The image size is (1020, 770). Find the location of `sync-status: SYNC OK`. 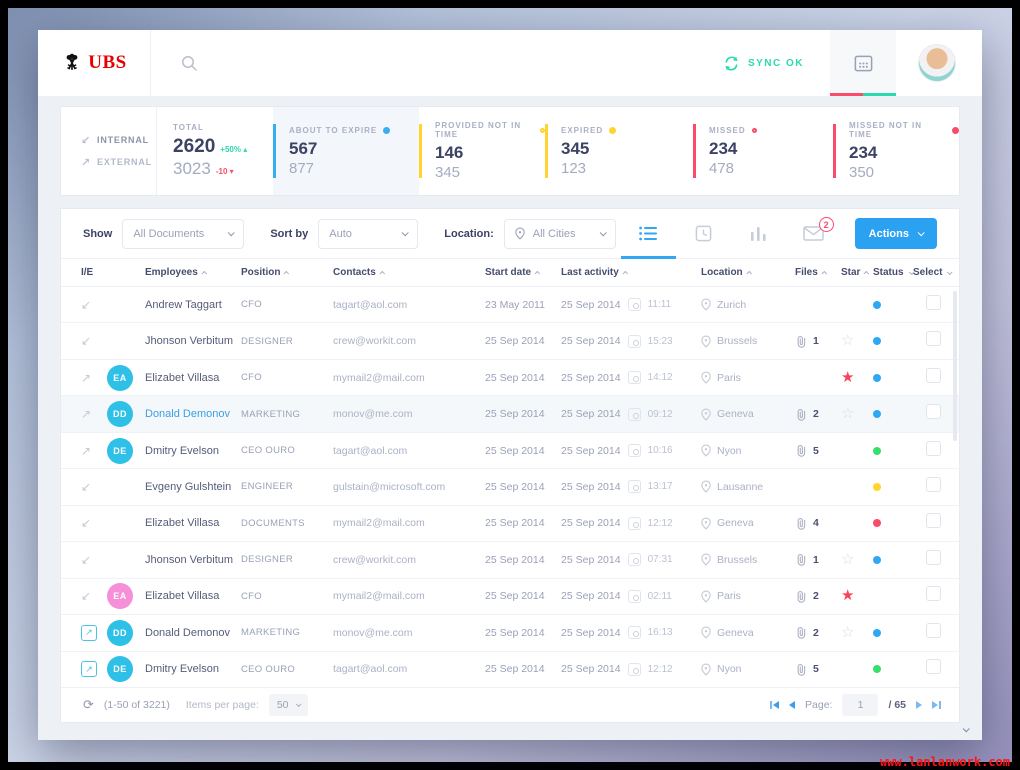

sync-status: SYNC OK is located at coordinates (763, 63).